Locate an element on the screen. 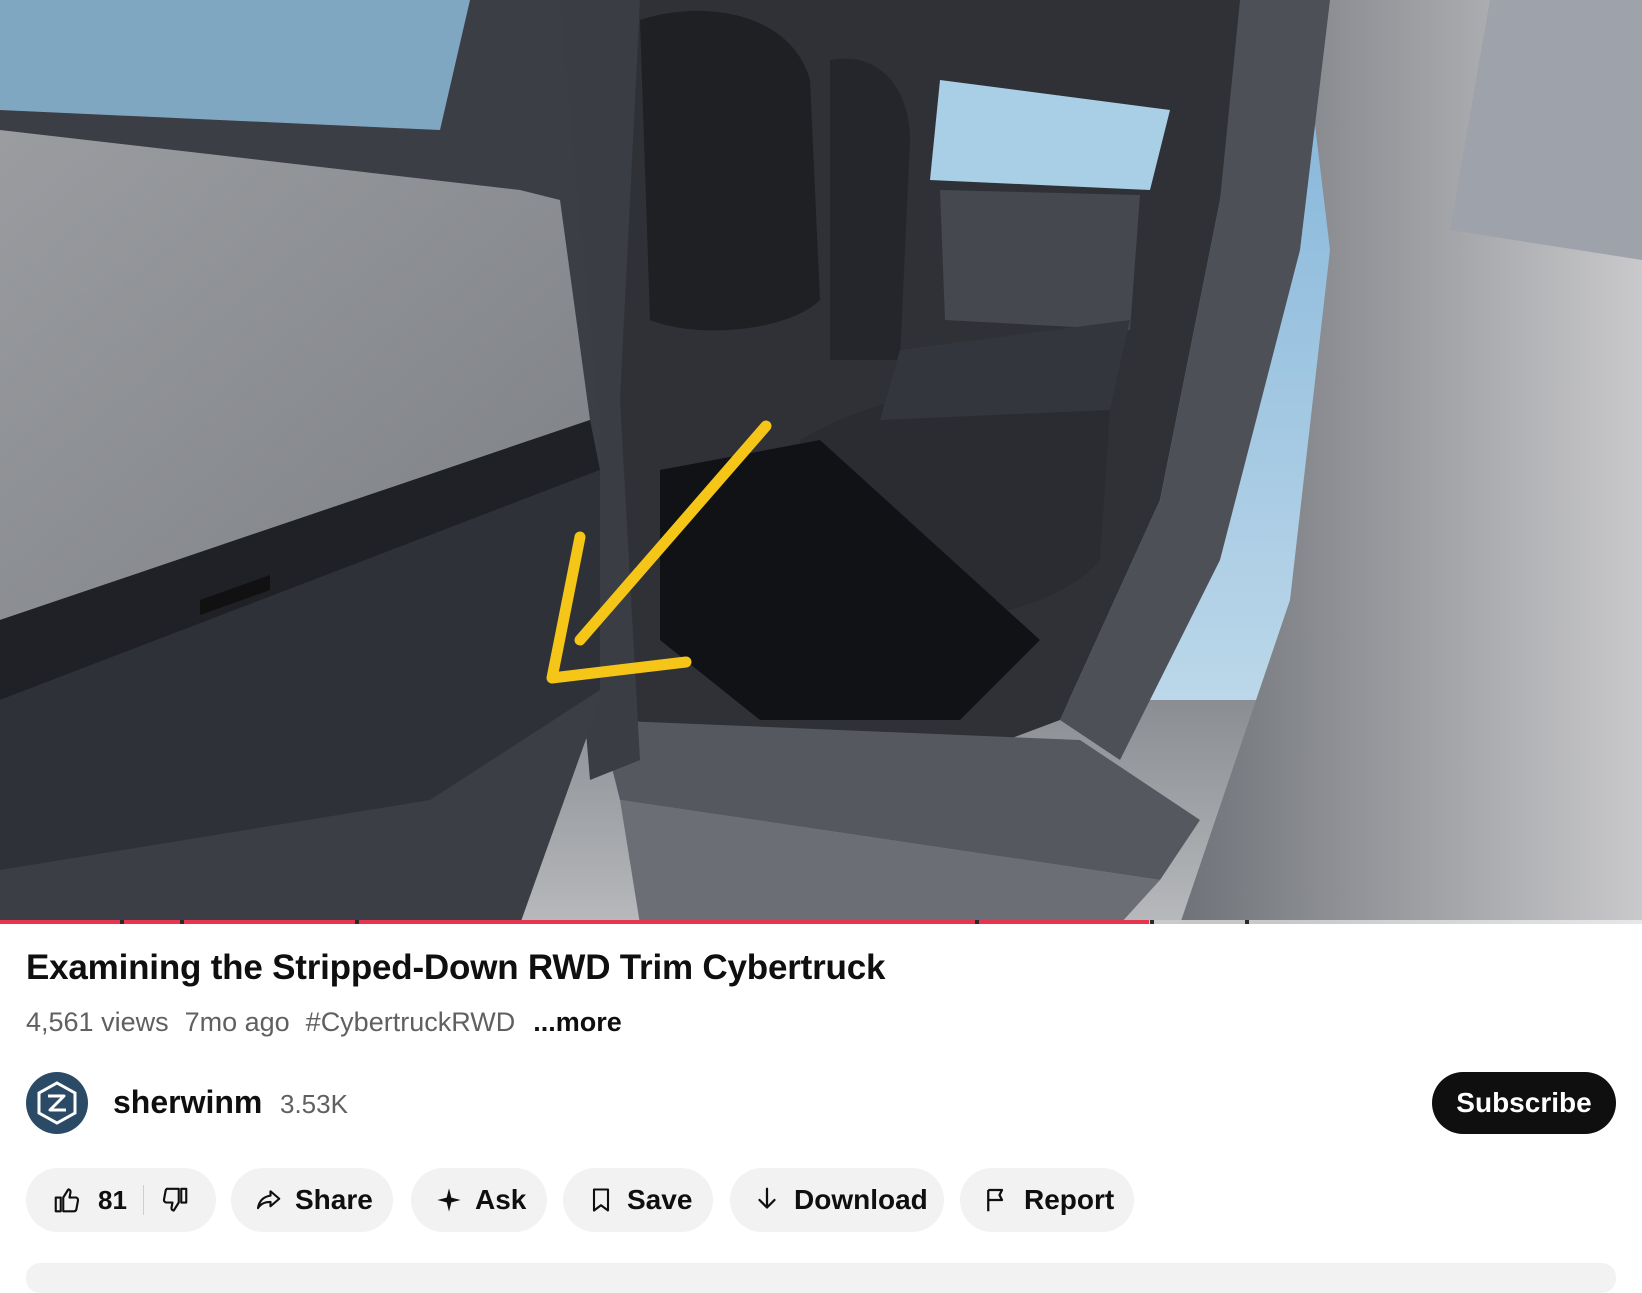 Image resolution: width=1642 pixels, height=1293 pixels. channel-logo-icon is located at coordinates (57, 1103).